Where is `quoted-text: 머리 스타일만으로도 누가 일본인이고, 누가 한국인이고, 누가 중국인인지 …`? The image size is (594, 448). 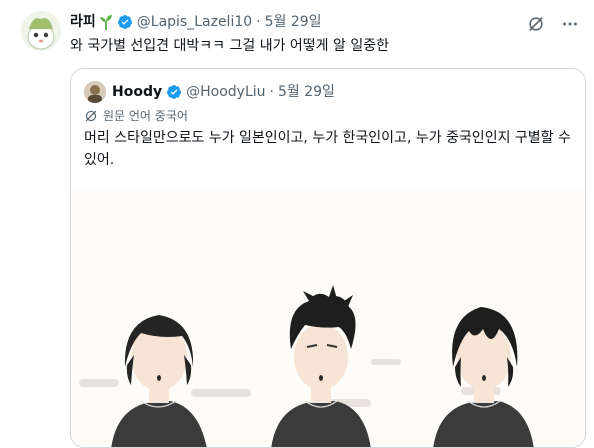 quoted-text: 머리 스타일만으로도 누가 일본인이고, 누가 한국인이고, 누가 중국인인지 … is located at coordinates (327, 149).